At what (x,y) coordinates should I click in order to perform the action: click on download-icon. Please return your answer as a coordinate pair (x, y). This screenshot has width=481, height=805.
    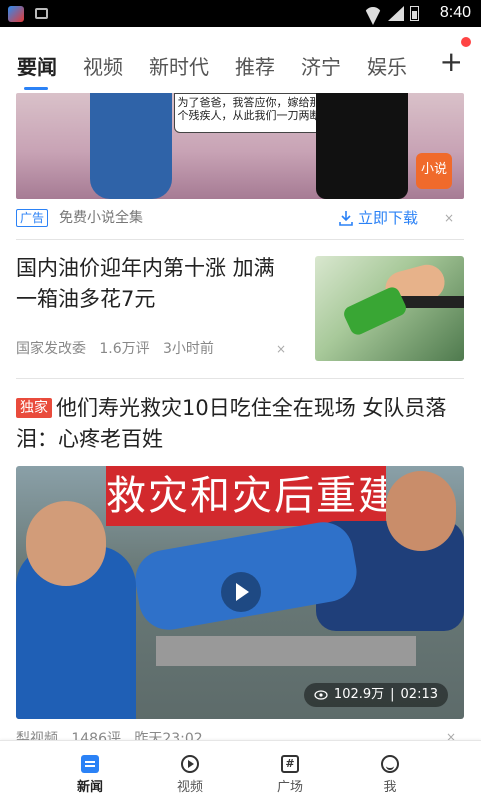
    Looking at the image, I should click on (346, 218).